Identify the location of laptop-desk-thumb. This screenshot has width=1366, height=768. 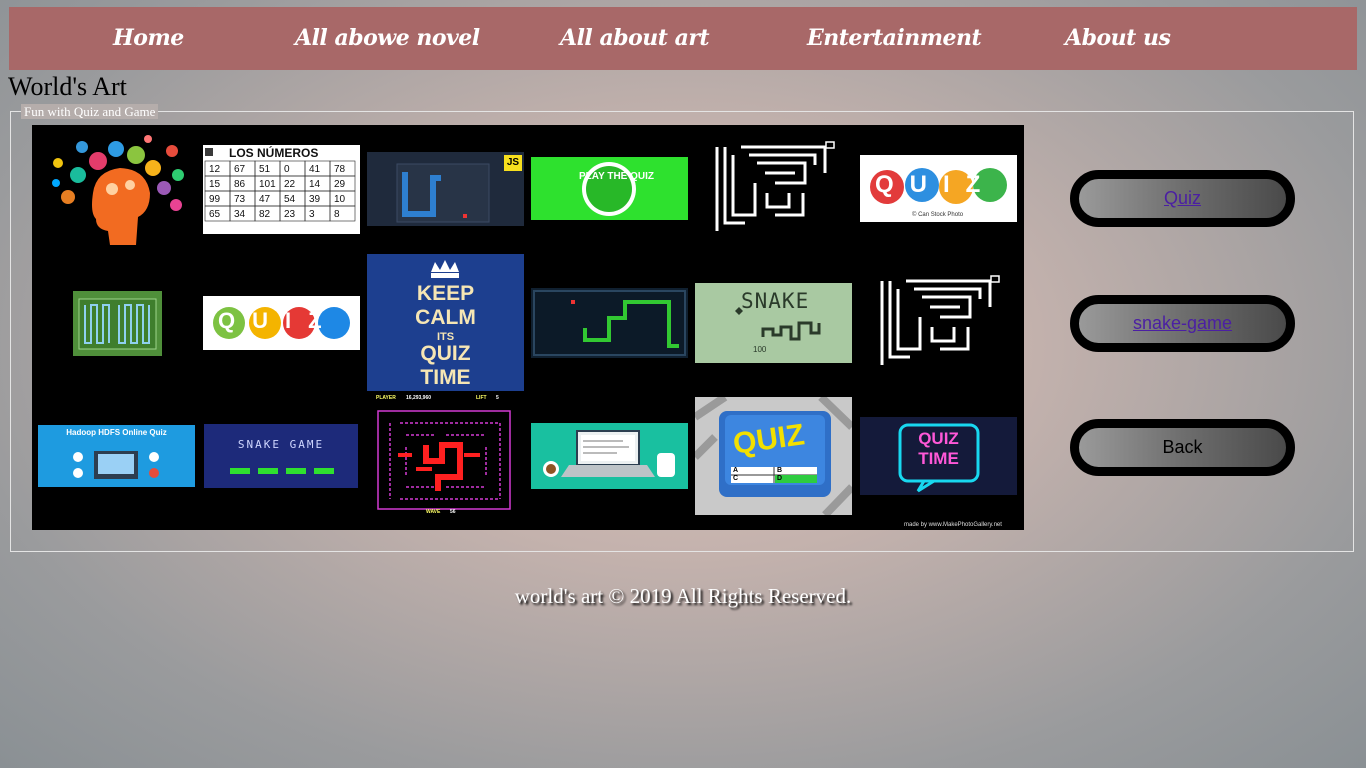
(609, 456).